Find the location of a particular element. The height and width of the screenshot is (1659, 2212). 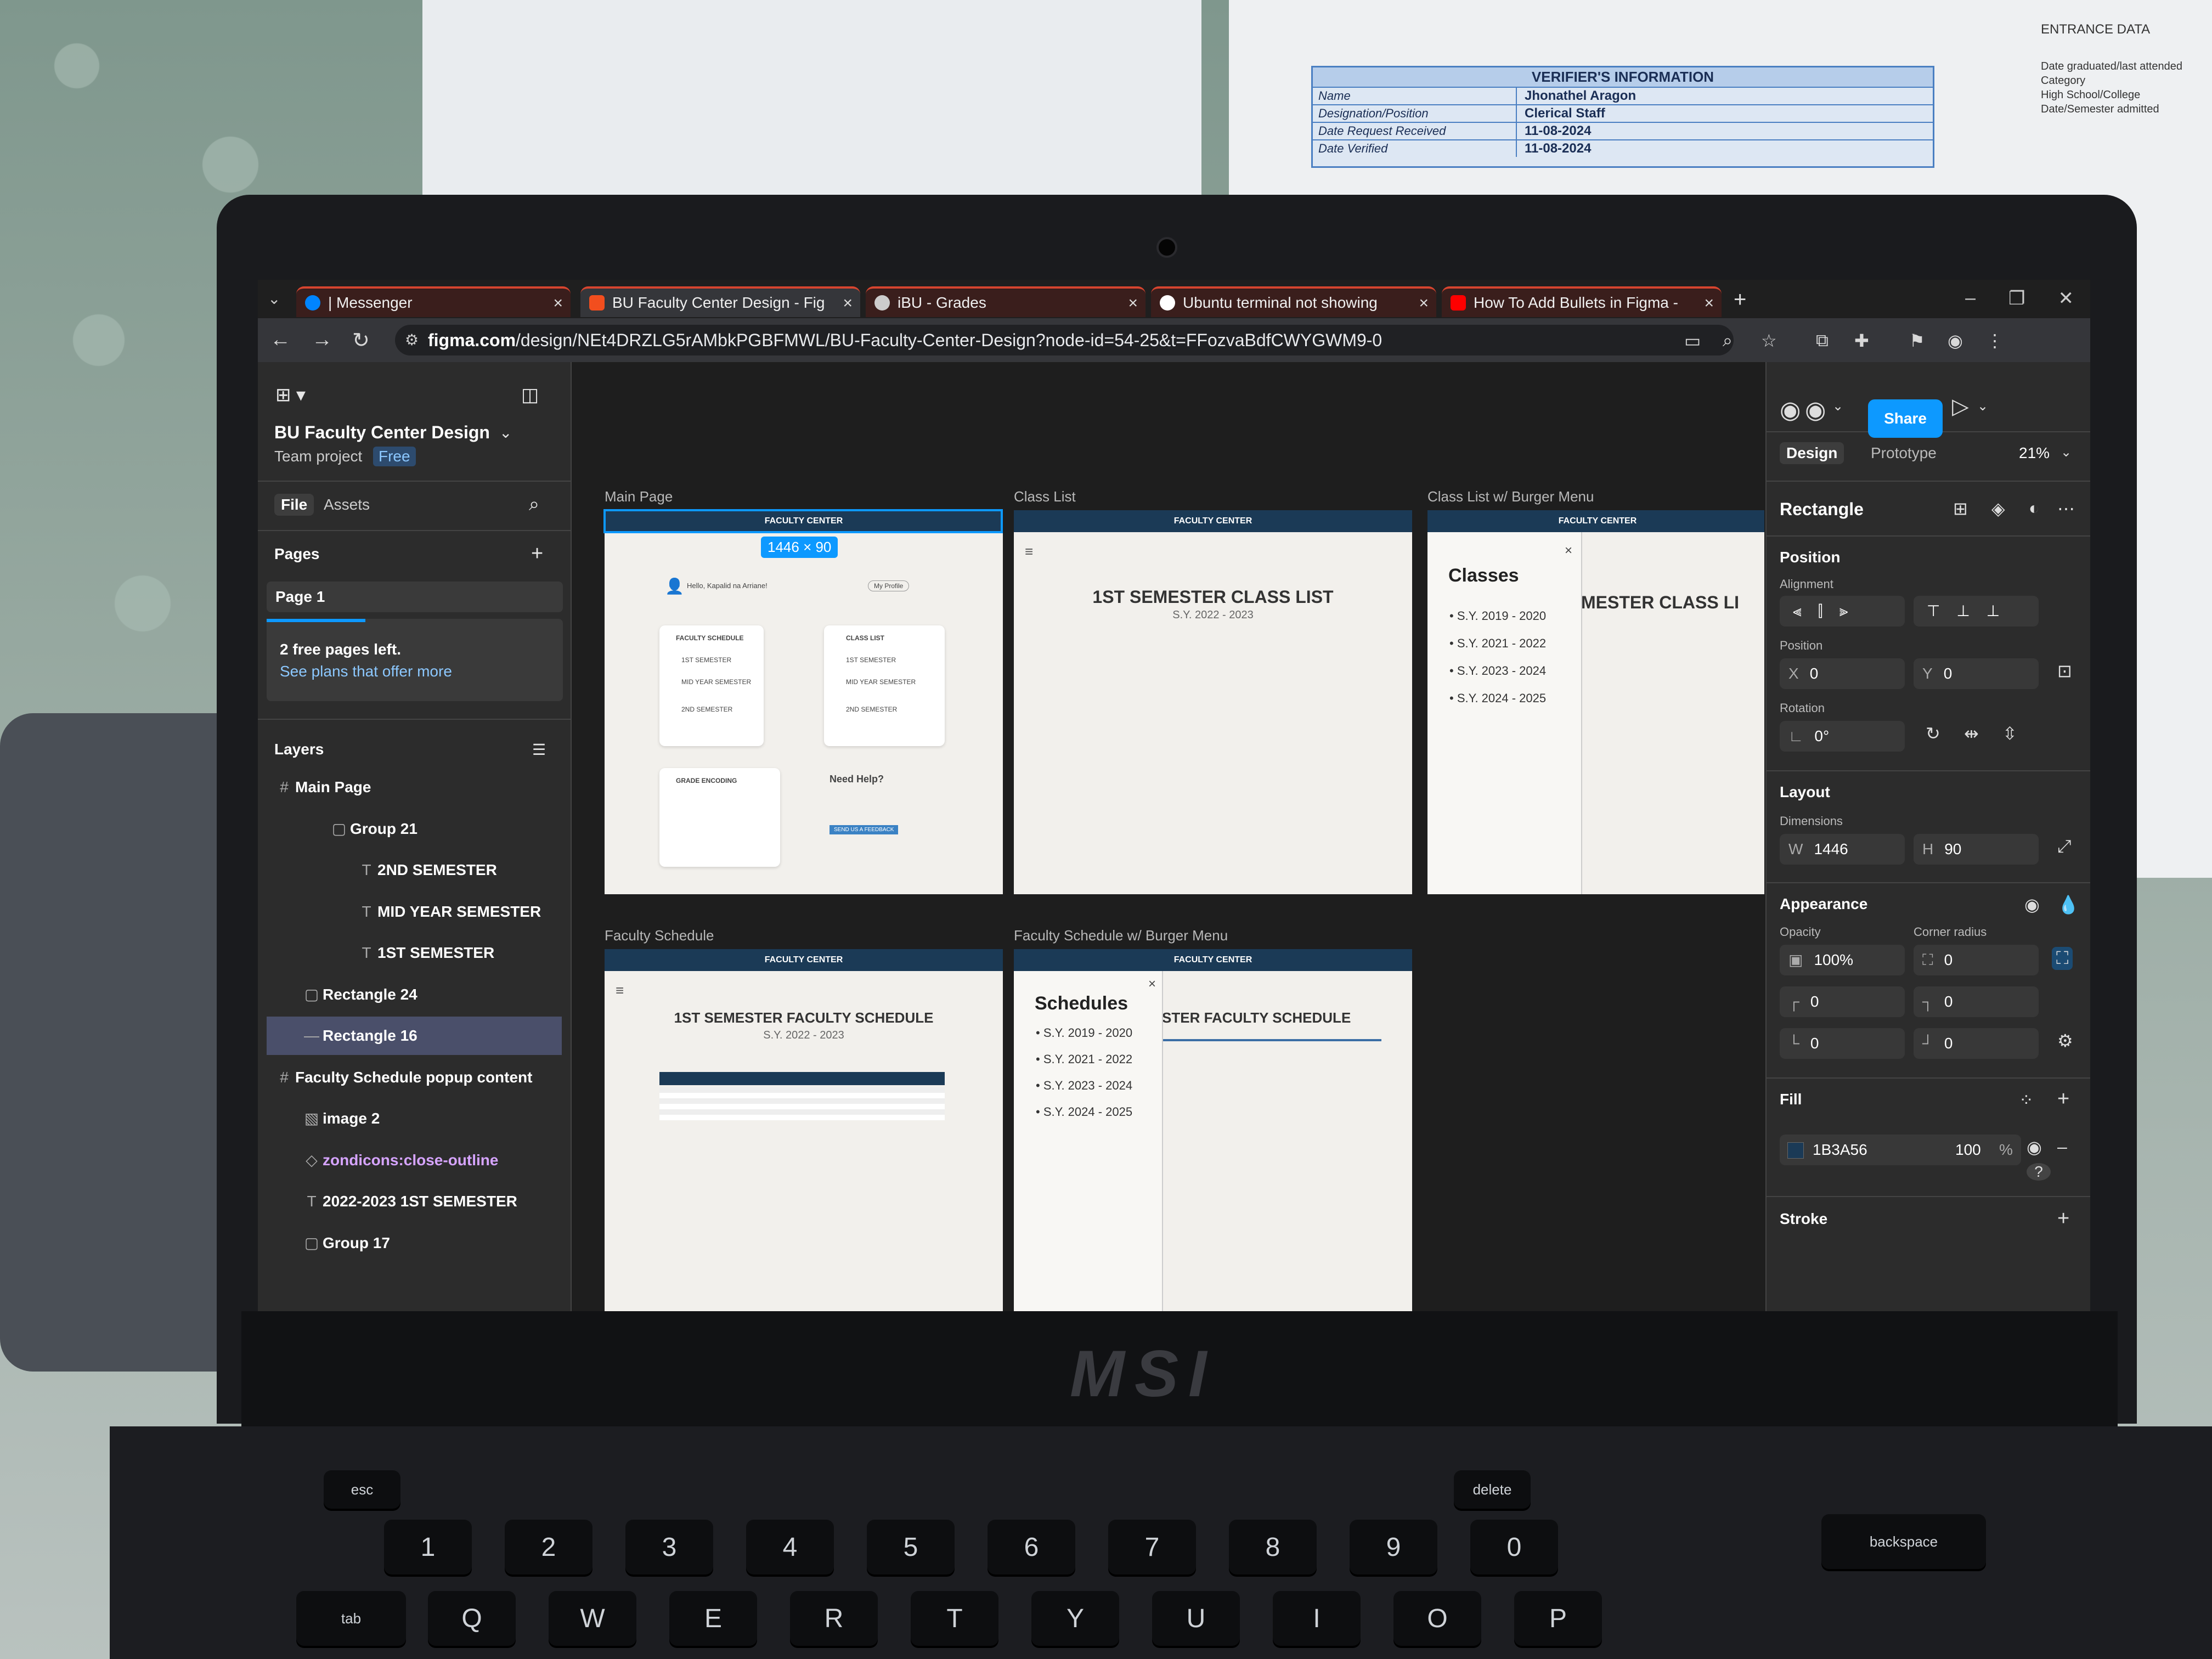

add-fill-icon: + is located at coordinates (2063, 1099).